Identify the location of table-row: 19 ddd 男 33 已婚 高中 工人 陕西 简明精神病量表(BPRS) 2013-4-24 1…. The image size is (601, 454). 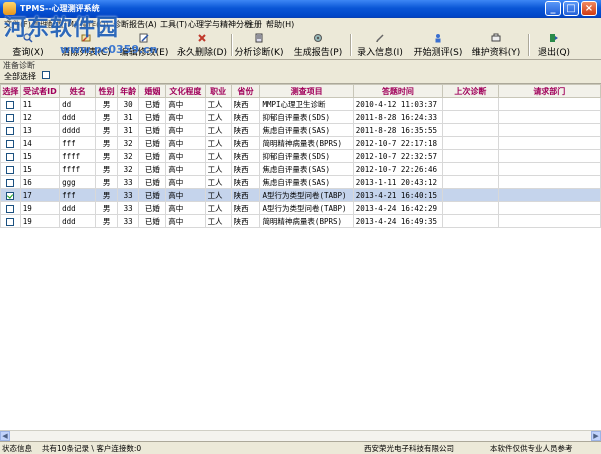
(300, 221).